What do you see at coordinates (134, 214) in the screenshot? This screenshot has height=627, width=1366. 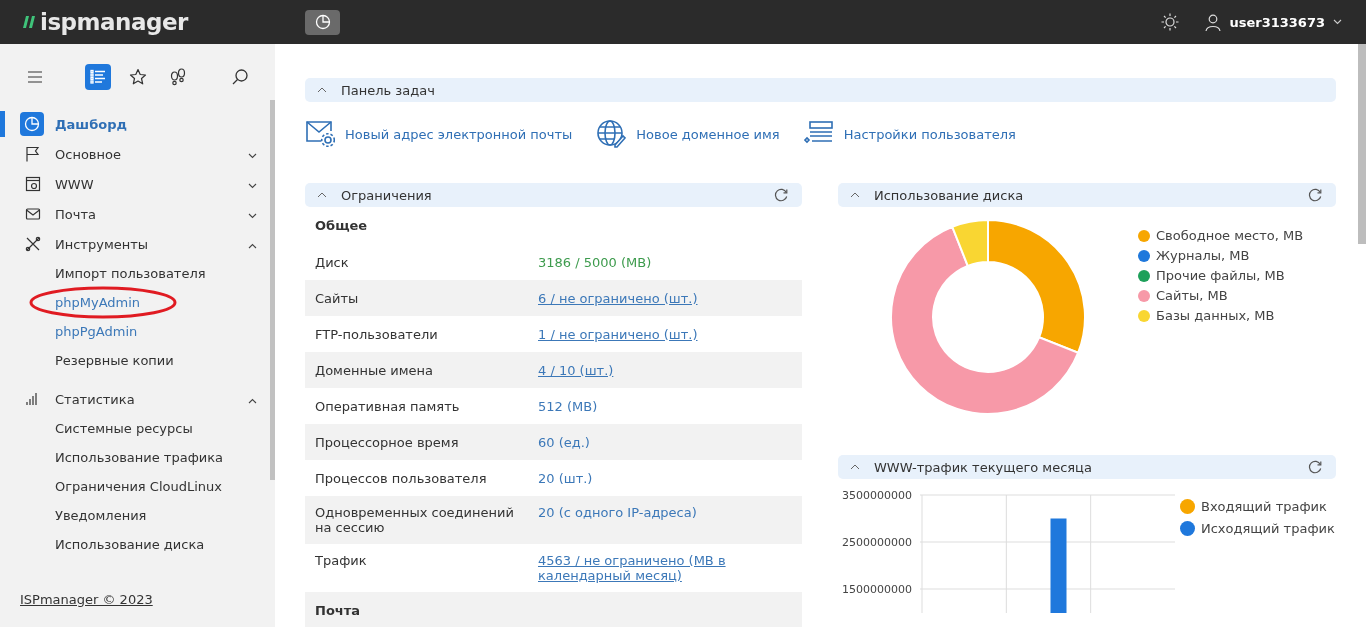 I see `nav-item: Почта` at bounding box center [134, 214].